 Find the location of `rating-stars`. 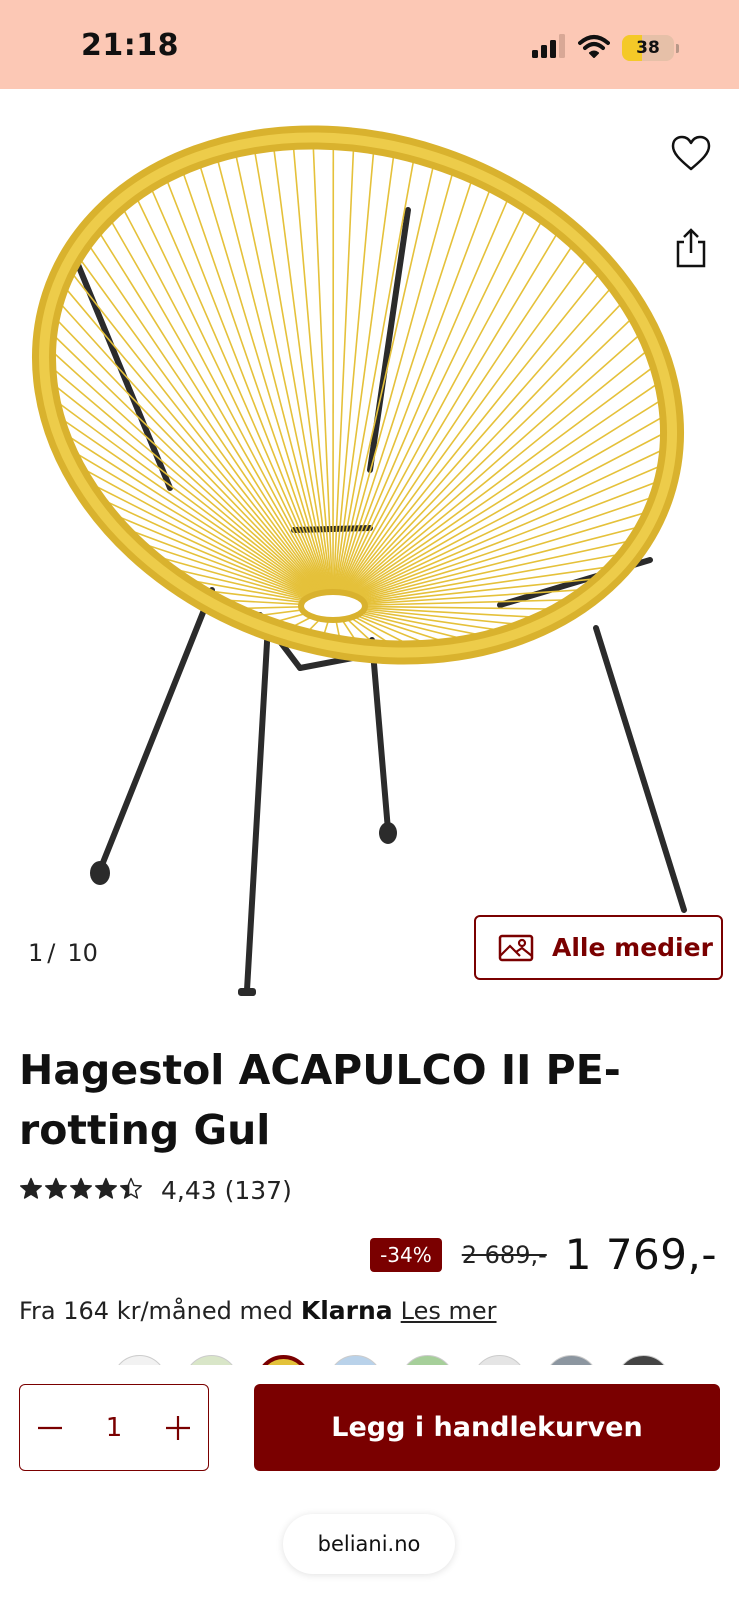

rating-stars is located at coordinates (81, 1191).